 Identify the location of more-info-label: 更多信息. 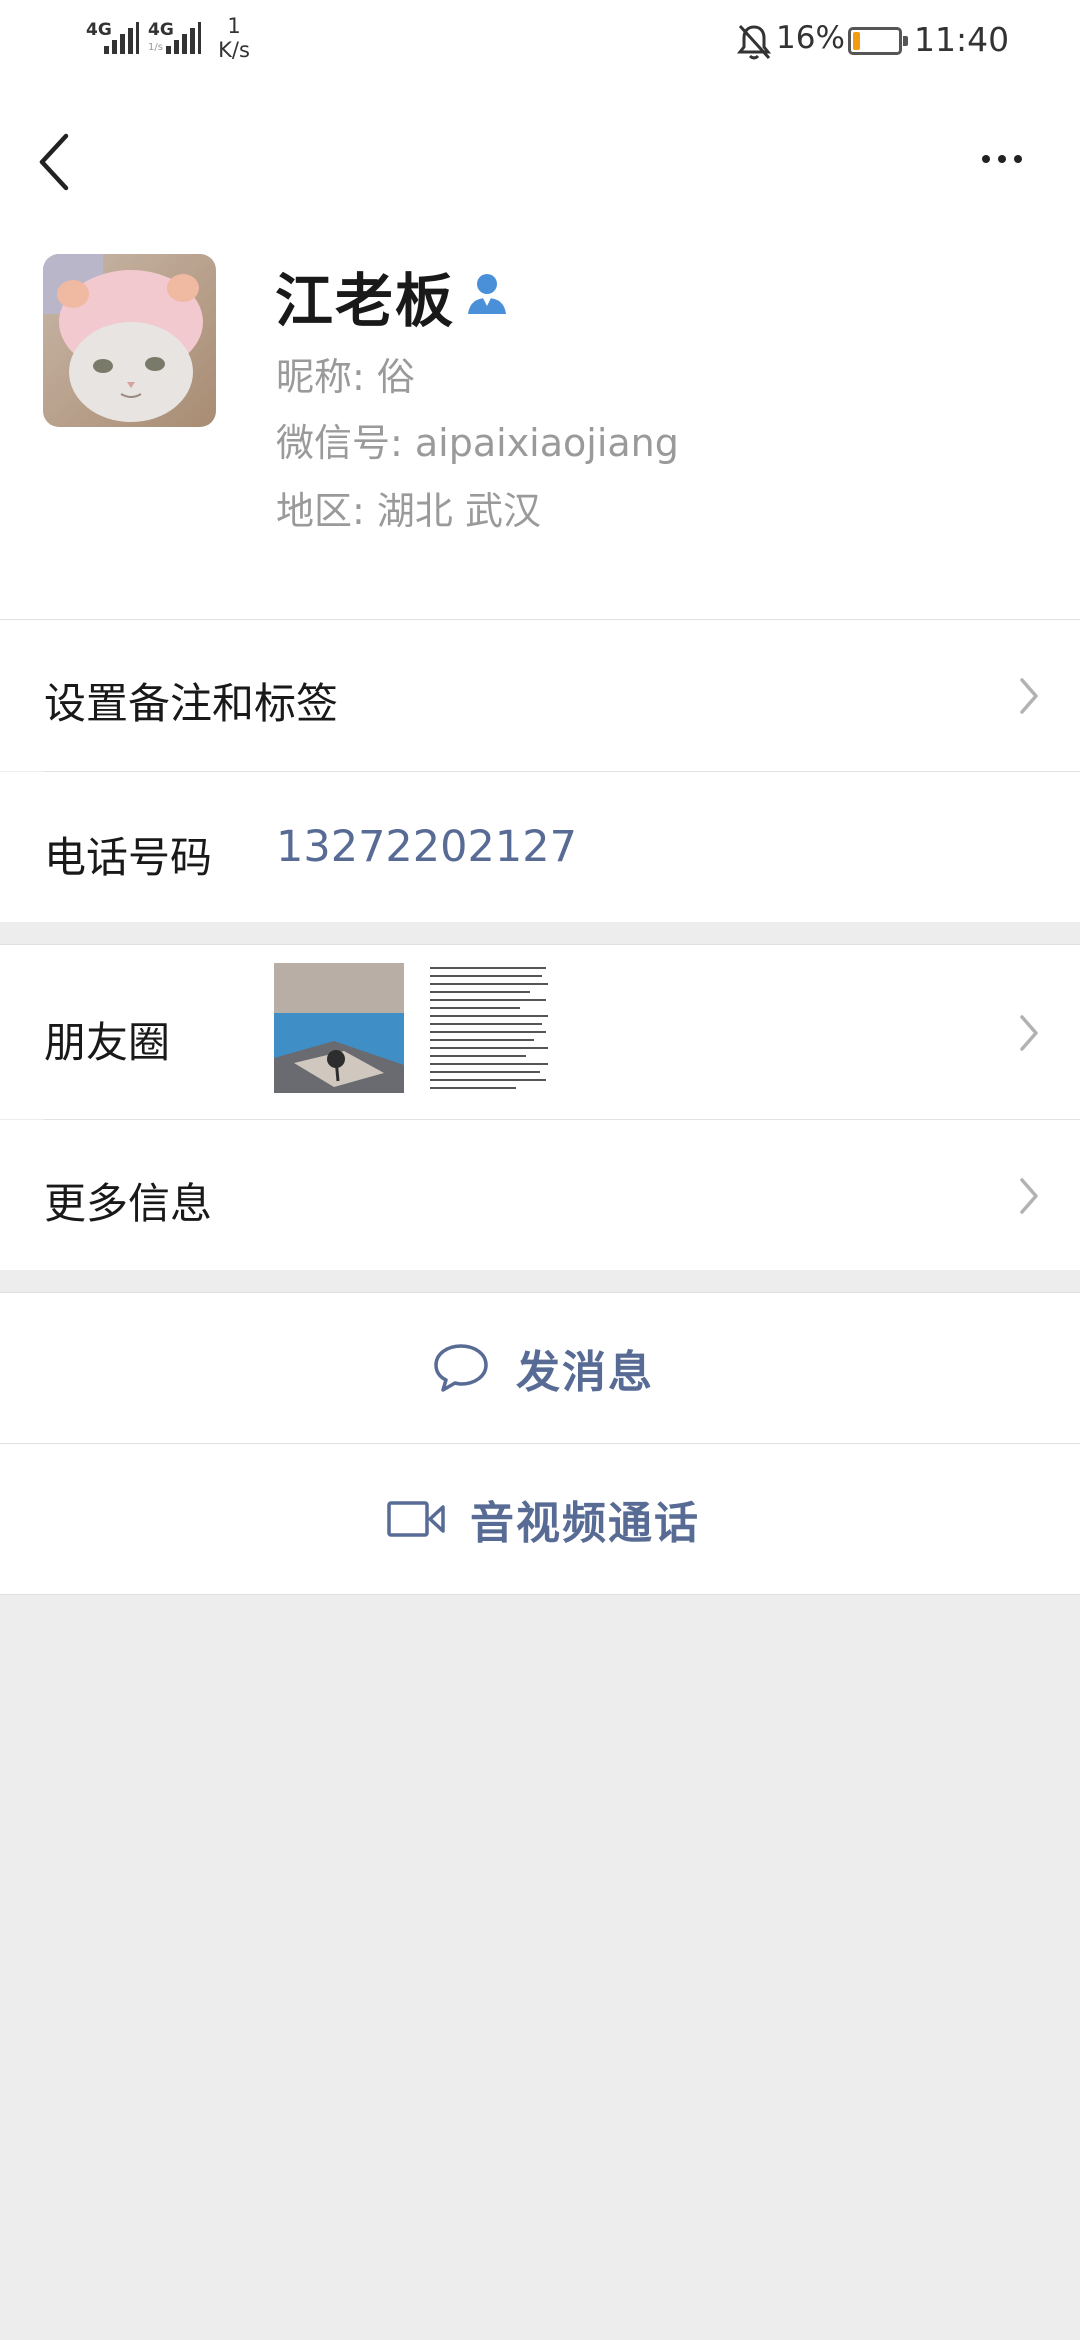
(128, 1203).